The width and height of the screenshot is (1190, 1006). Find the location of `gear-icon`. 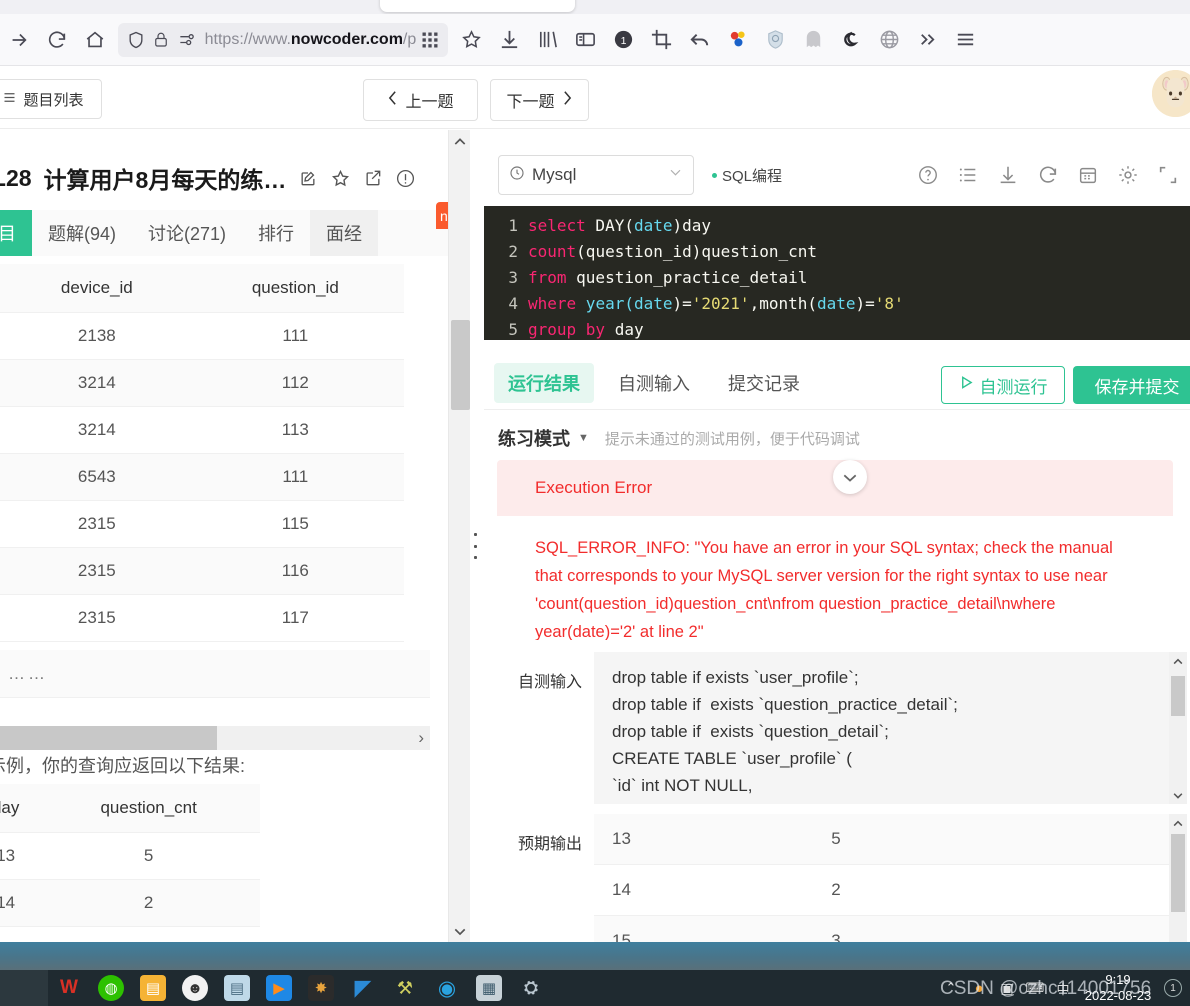

gear-icon is located at coordinates (1128, 175).